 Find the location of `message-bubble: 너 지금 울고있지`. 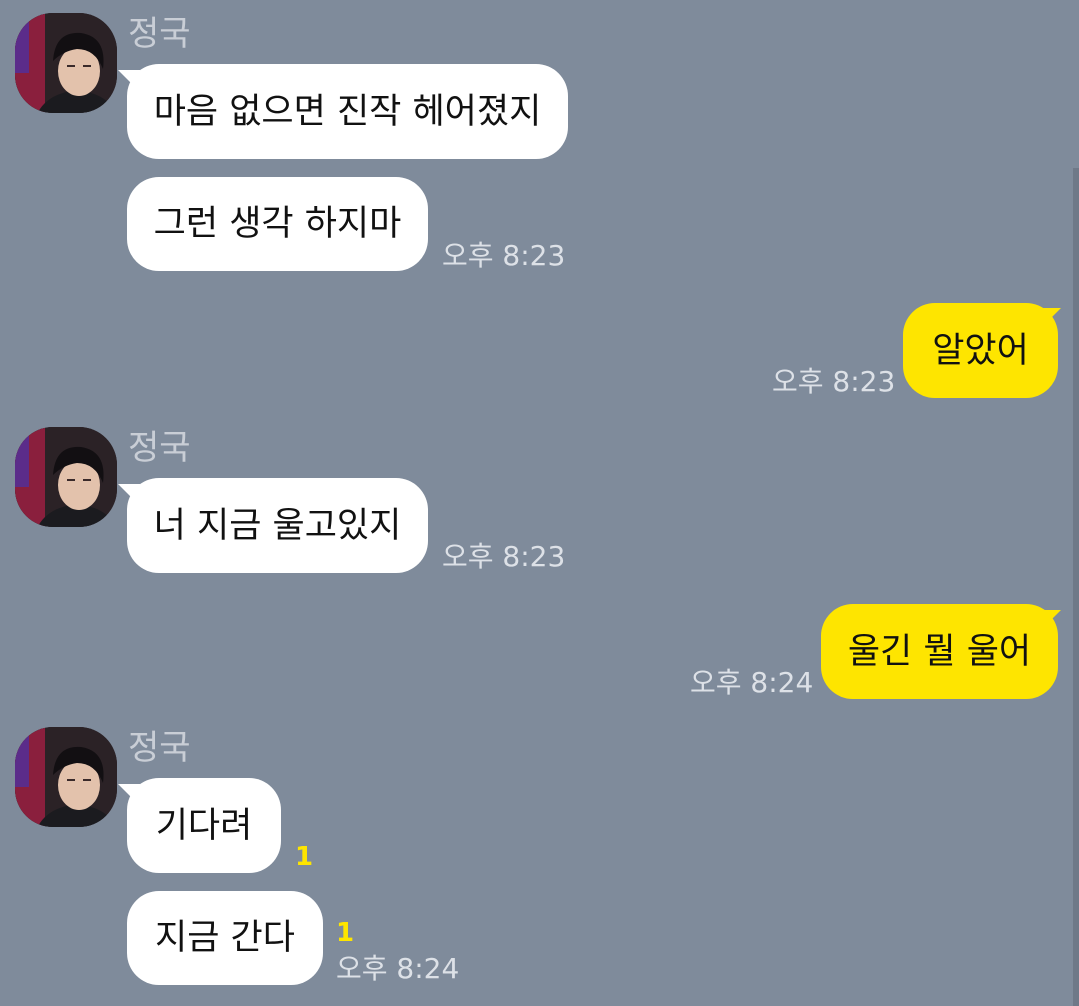

message-bubble: 너 지금 울고있지 is located at coordinates (277, 525).